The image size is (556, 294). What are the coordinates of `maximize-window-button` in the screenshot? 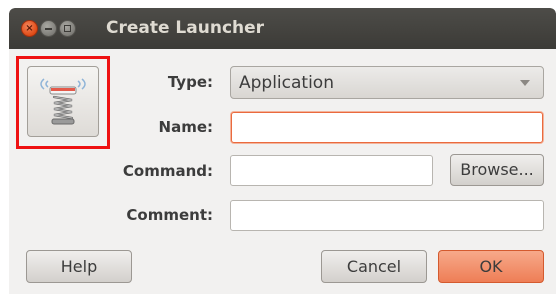 It's located at (67, 28).